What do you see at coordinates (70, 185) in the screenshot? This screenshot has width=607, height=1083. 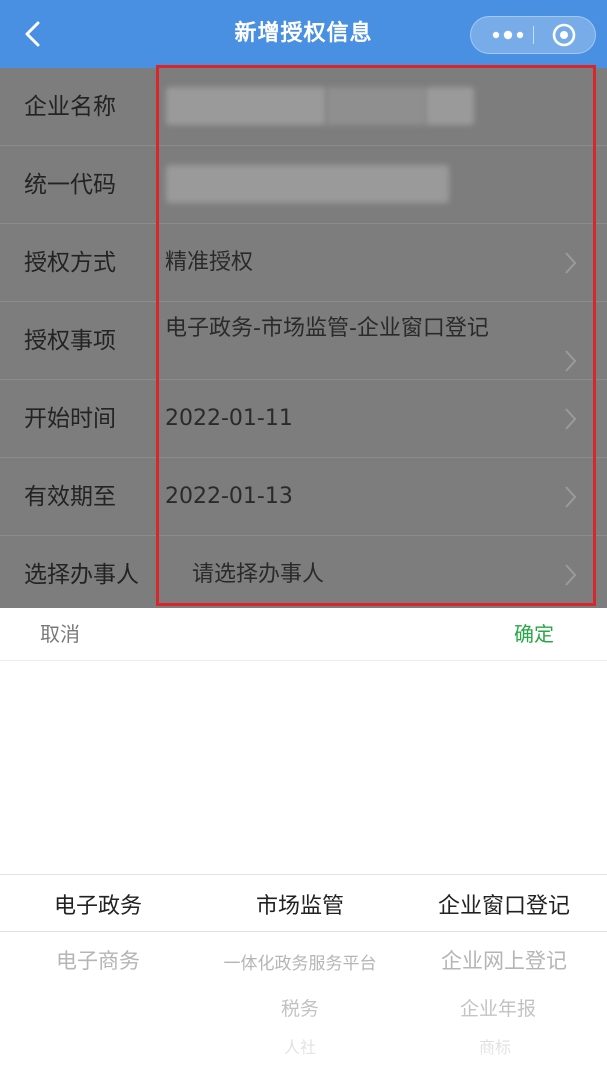 I see `unified-code-label: 统一代码` at bounding box center [70, 185].